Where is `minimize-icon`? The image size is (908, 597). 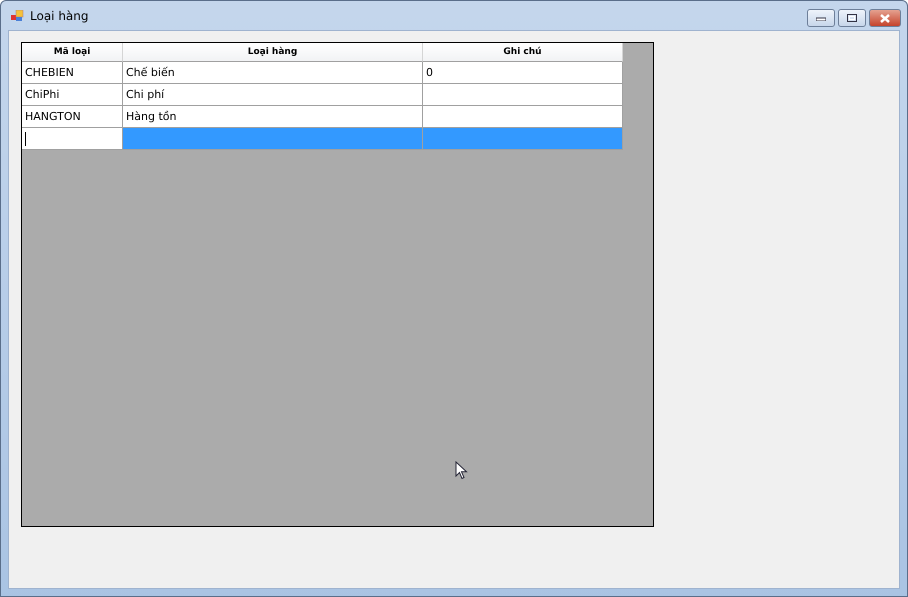 minimize-icon is located at coordinates (821, 18).